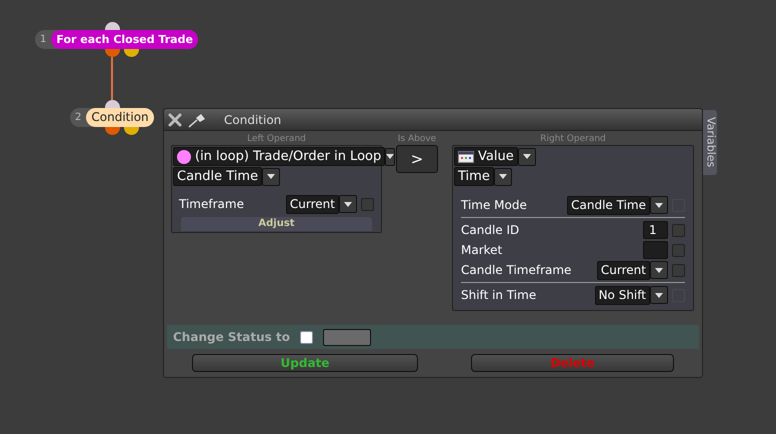  I want to click on adjust-button: Adjust, so click(276, 224).